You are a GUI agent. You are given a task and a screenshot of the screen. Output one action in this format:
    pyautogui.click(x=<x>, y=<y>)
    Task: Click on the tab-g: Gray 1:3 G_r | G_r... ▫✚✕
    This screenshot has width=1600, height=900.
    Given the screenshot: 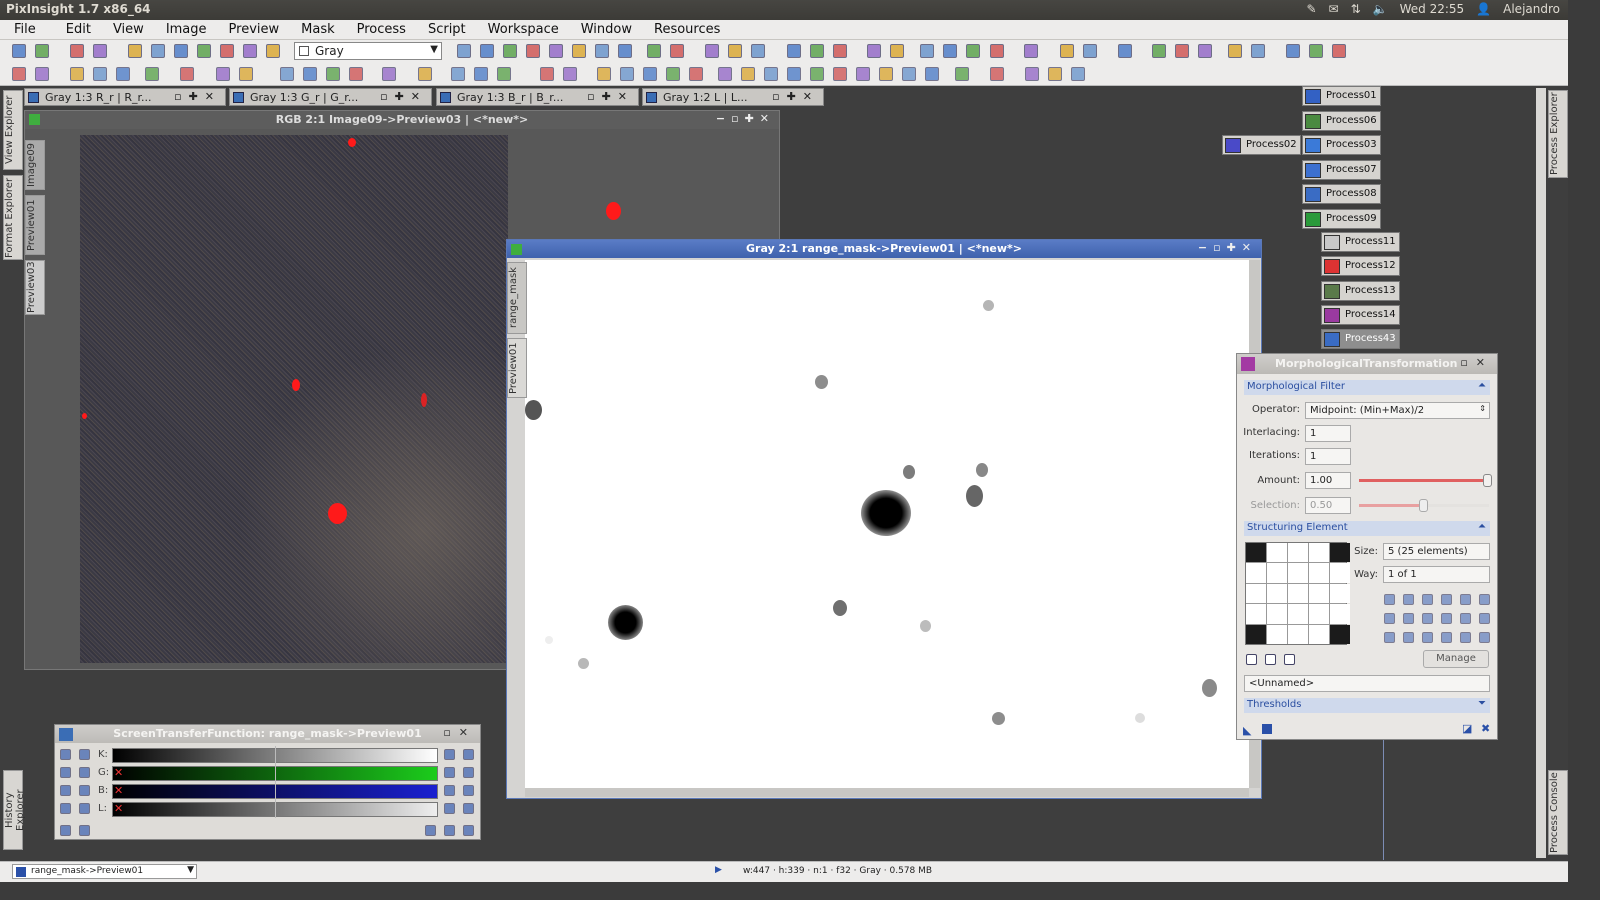 What is the action you would take?
    pyautogui.click(x=330, y=97)
    